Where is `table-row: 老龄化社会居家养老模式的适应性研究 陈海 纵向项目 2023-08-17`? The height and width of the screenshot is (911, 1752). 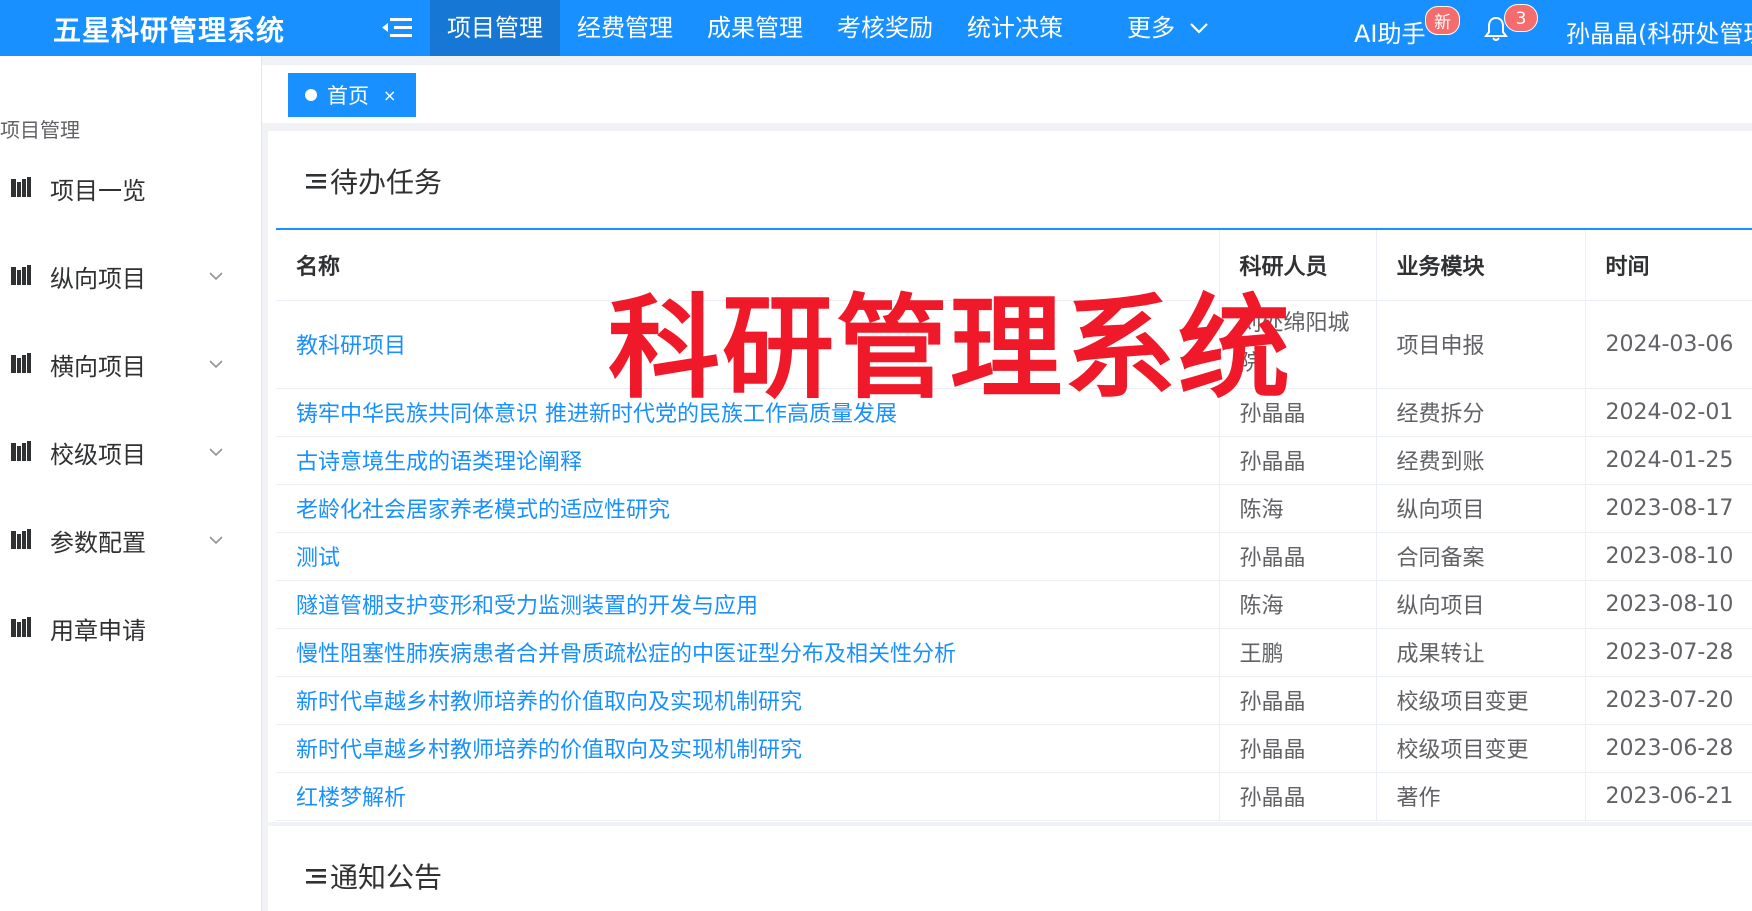
table-row: 老龄化社会居家养老模式的适应性研究 陈海 纵向项目 2023-08-17 is located at coordinates (1014, 508).